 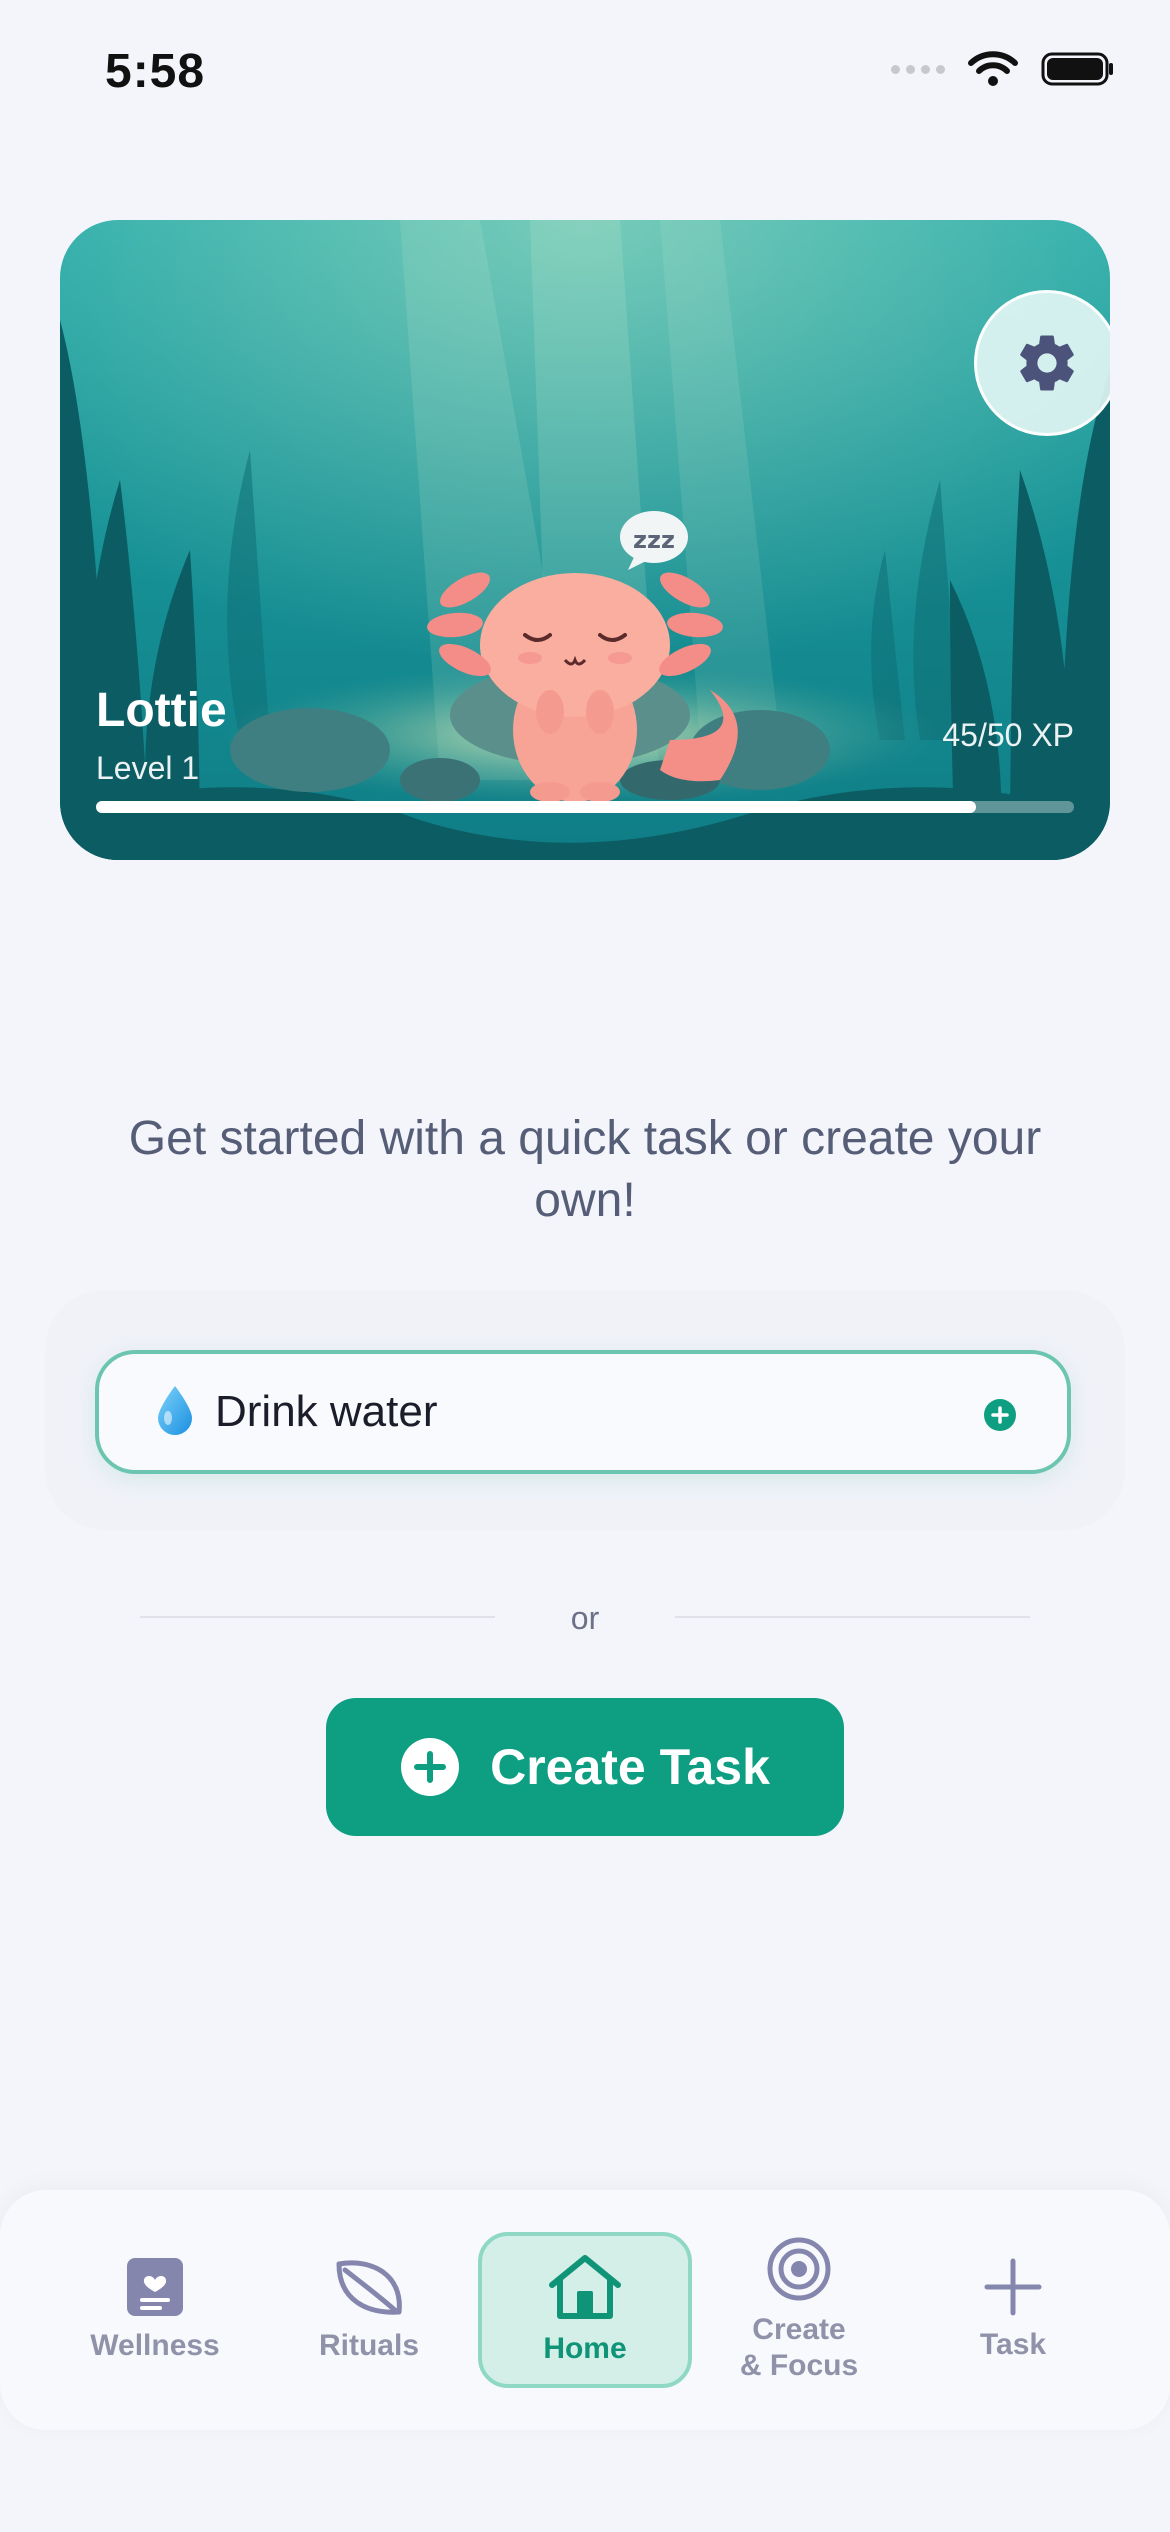 I want to click on plus-circle-icon, so click(x=430, y=1767).